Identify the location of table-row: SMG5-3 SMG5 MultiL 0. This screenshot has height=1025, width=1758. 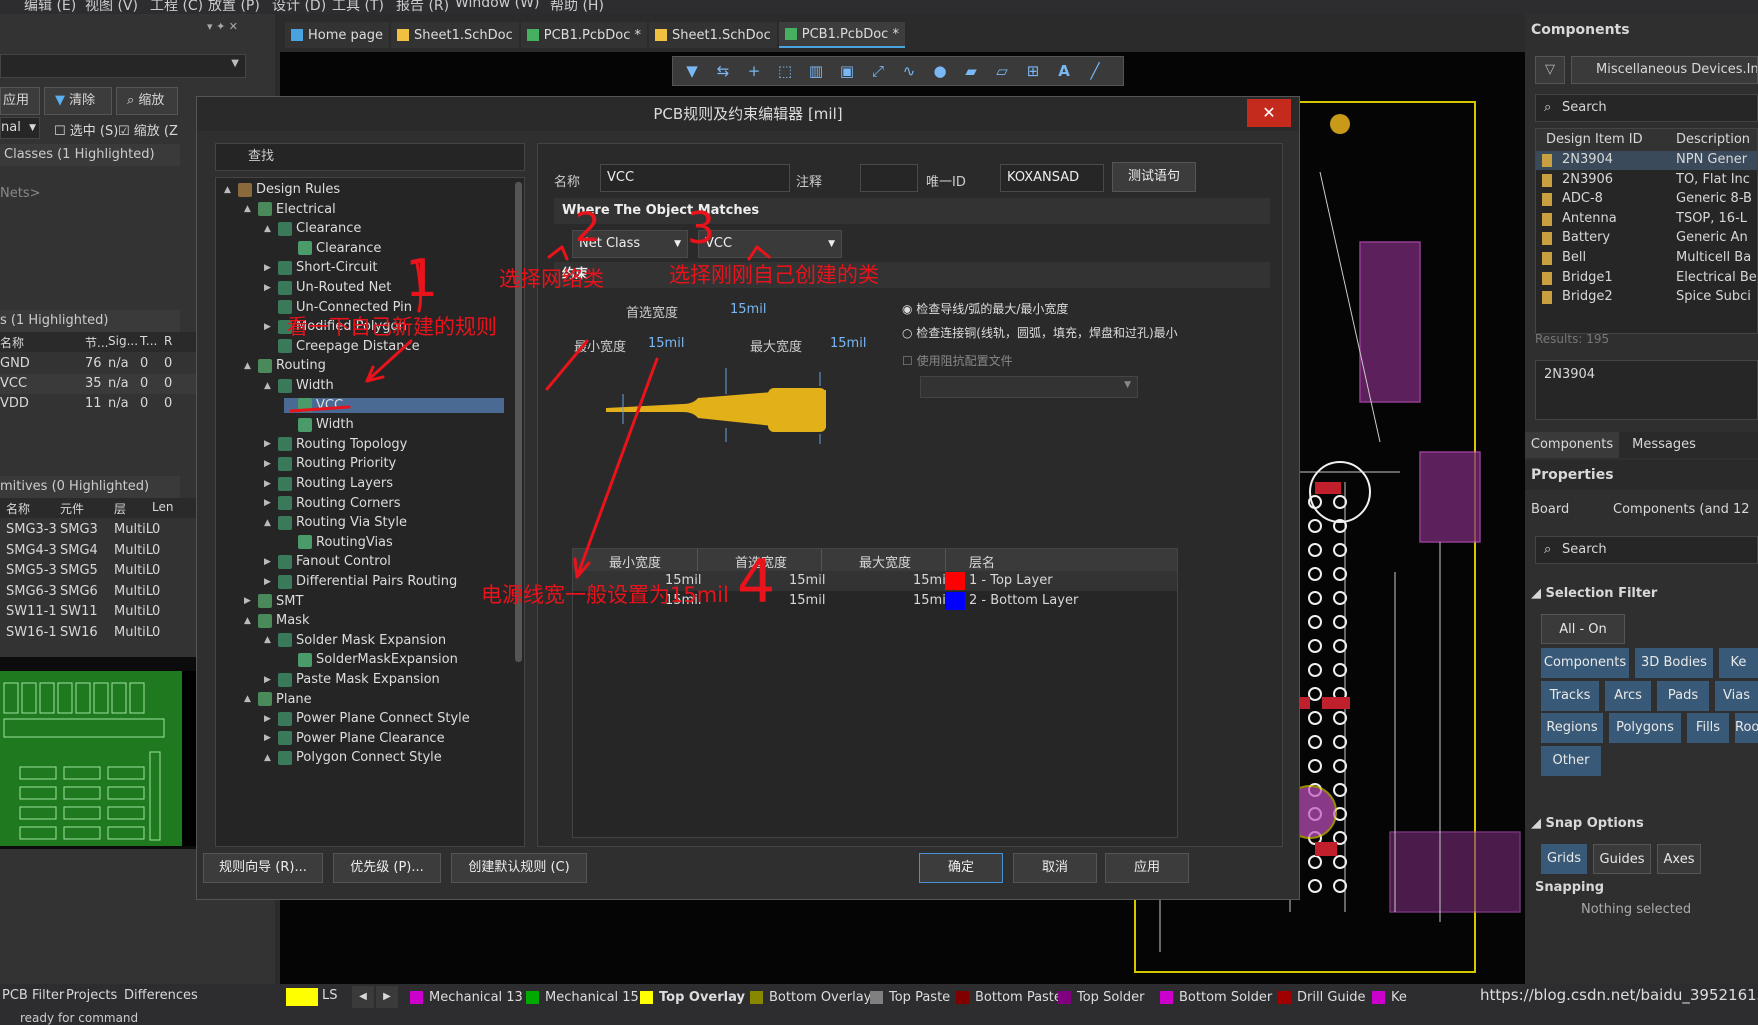
(98, 571).